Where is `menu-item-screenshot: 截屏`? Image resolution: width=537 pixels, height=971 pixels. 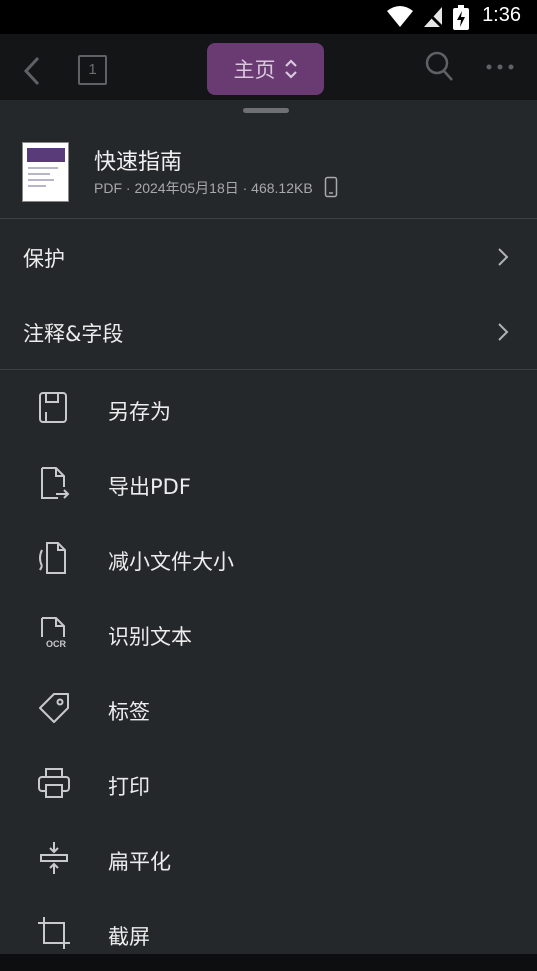 menu-item-screenshot: 截屏 is located at coordinates (268, 934).